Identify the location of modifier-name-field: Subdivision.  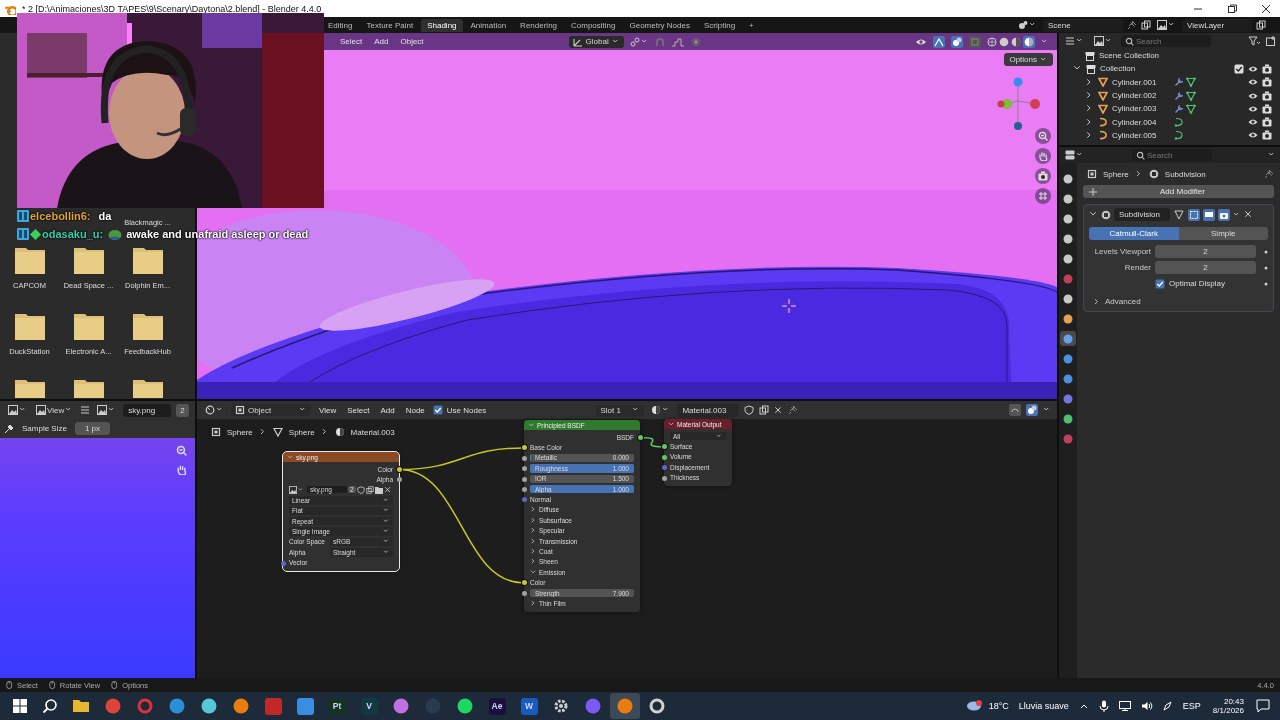
(1142, 214).